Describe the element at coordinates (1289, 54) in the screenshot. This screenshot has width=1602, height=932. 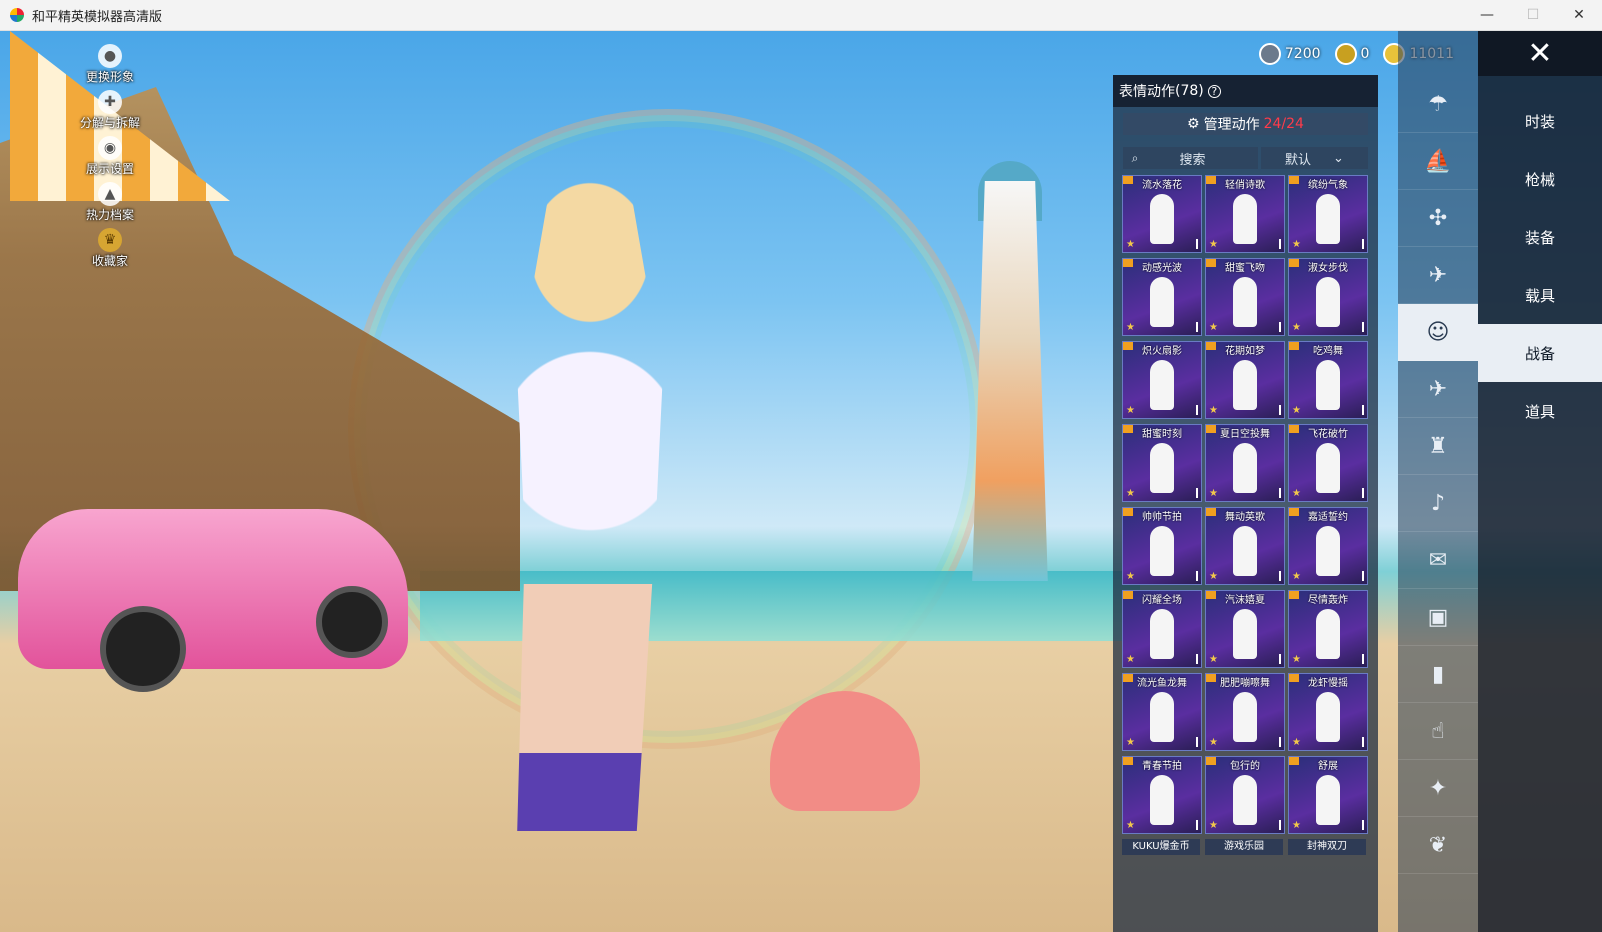
I see `currency-coupon: 7200` at that location.